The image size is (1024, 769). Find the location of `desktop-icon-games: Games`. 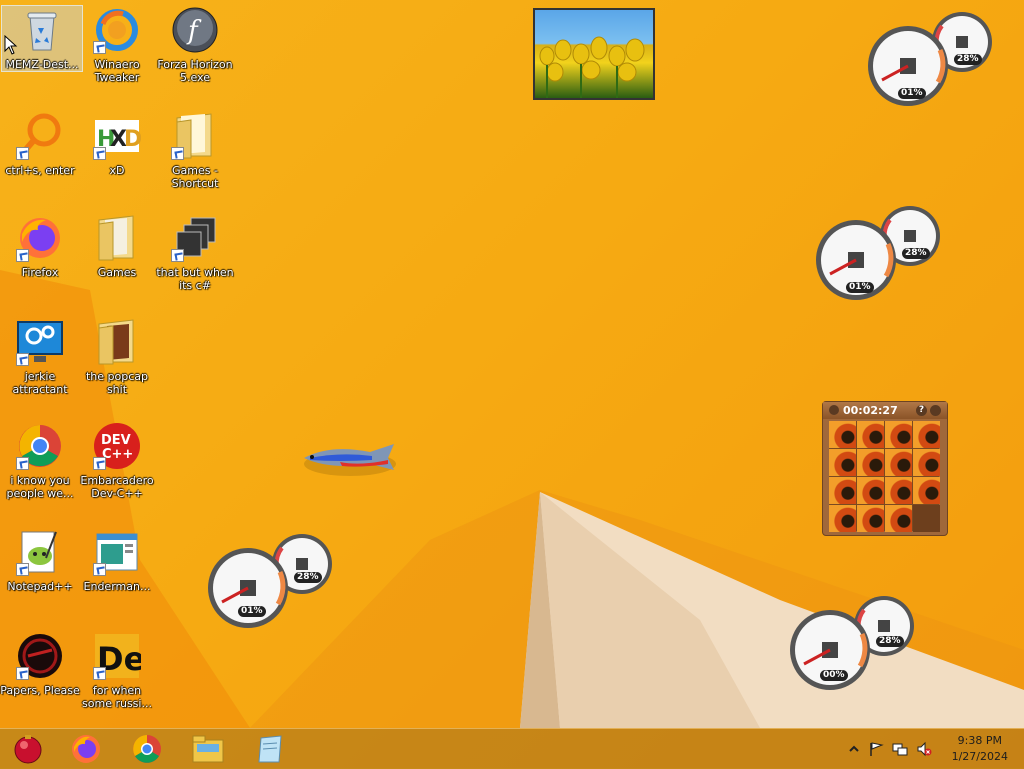

desktop-icon-games: Games is located at coordinates (117, 246).